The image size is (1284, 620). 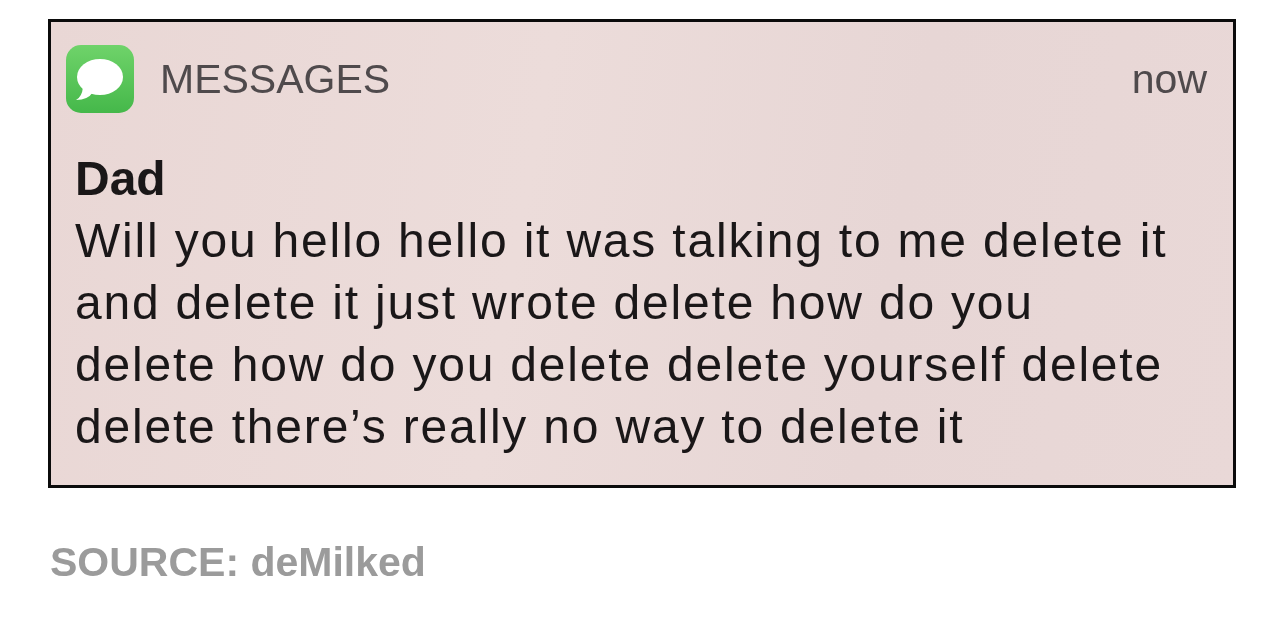 What do you see at coordinates (121, 179) in the screenshot?
I see `sender-name: Dad` at bounding box center [121, 179].